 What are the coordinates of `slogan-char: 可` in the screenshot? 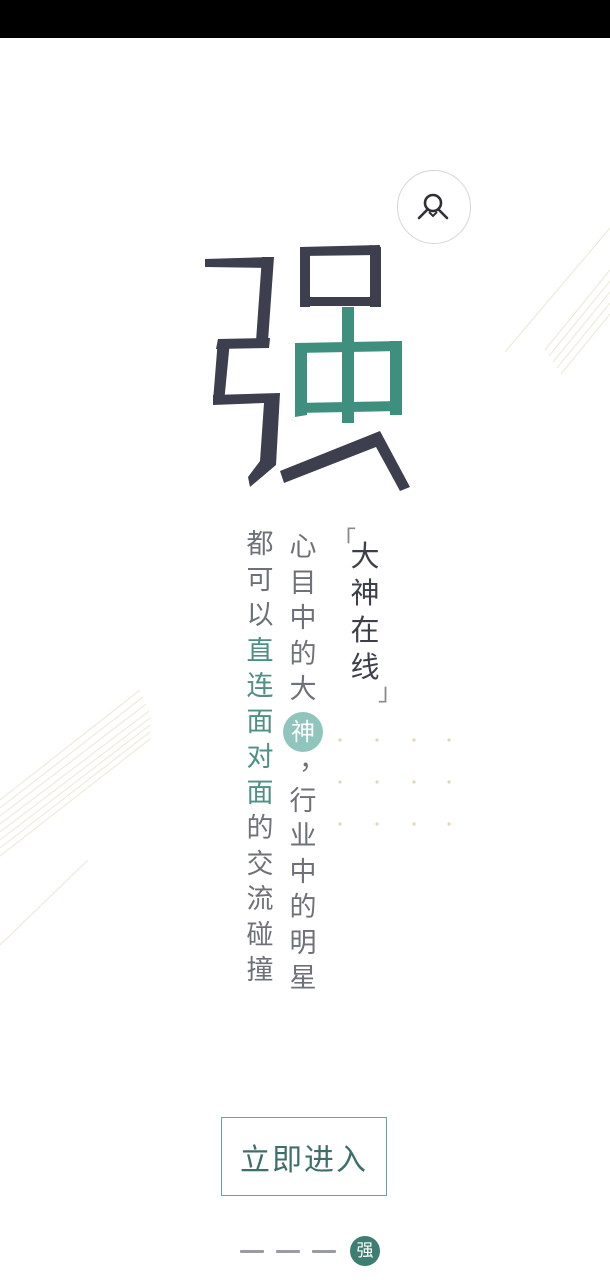 It's located at (260, 580).